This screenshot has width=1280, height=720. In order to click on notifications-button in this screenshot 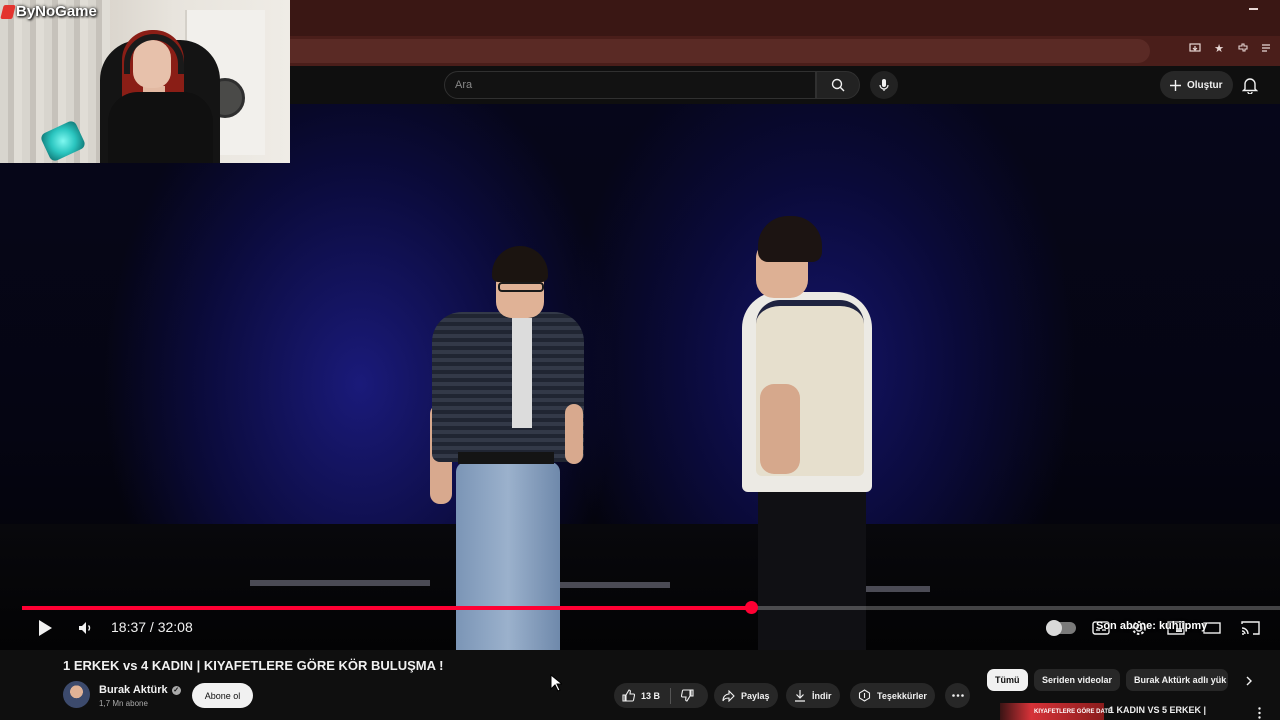, I will do `click(1251, 85)`.